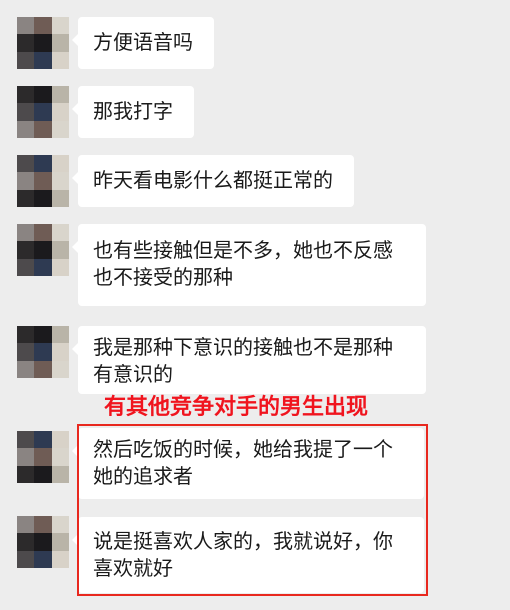  Describe the element at coordinates (133, 374) in the screenshot. I see `message-text: 有意识的` at that location.